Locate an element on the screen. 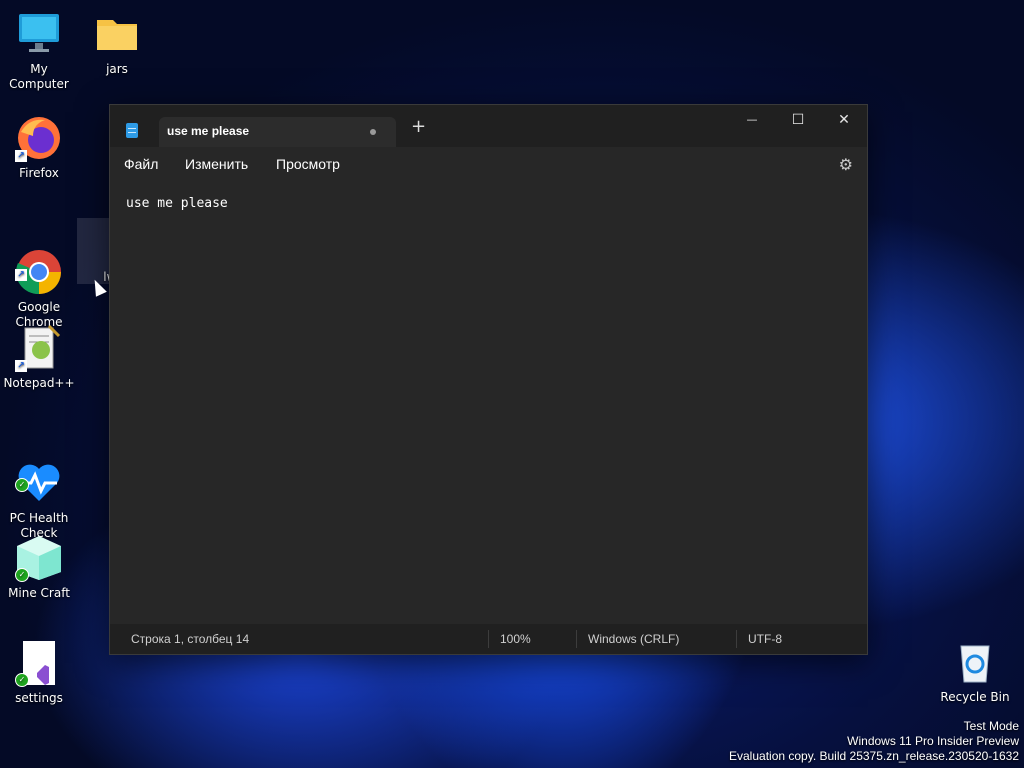 The height and width of the screenshot is (768, 1024). desktop-icon-my-computer: My Computer is located at coordinates (39, 51).